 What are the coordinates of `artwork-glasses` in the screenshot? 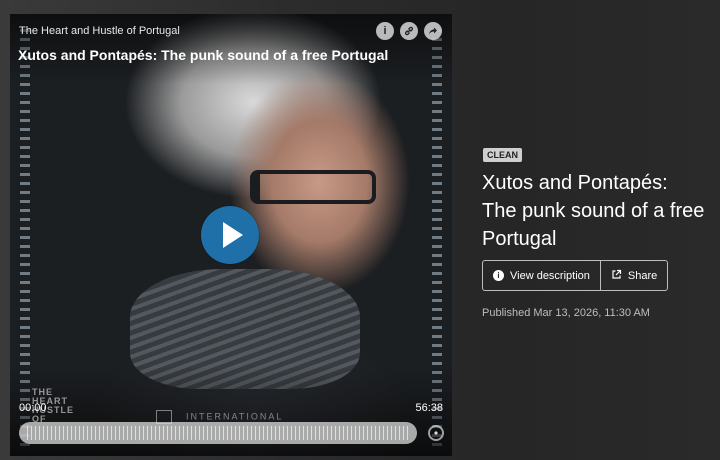 It's located at (313, 187).